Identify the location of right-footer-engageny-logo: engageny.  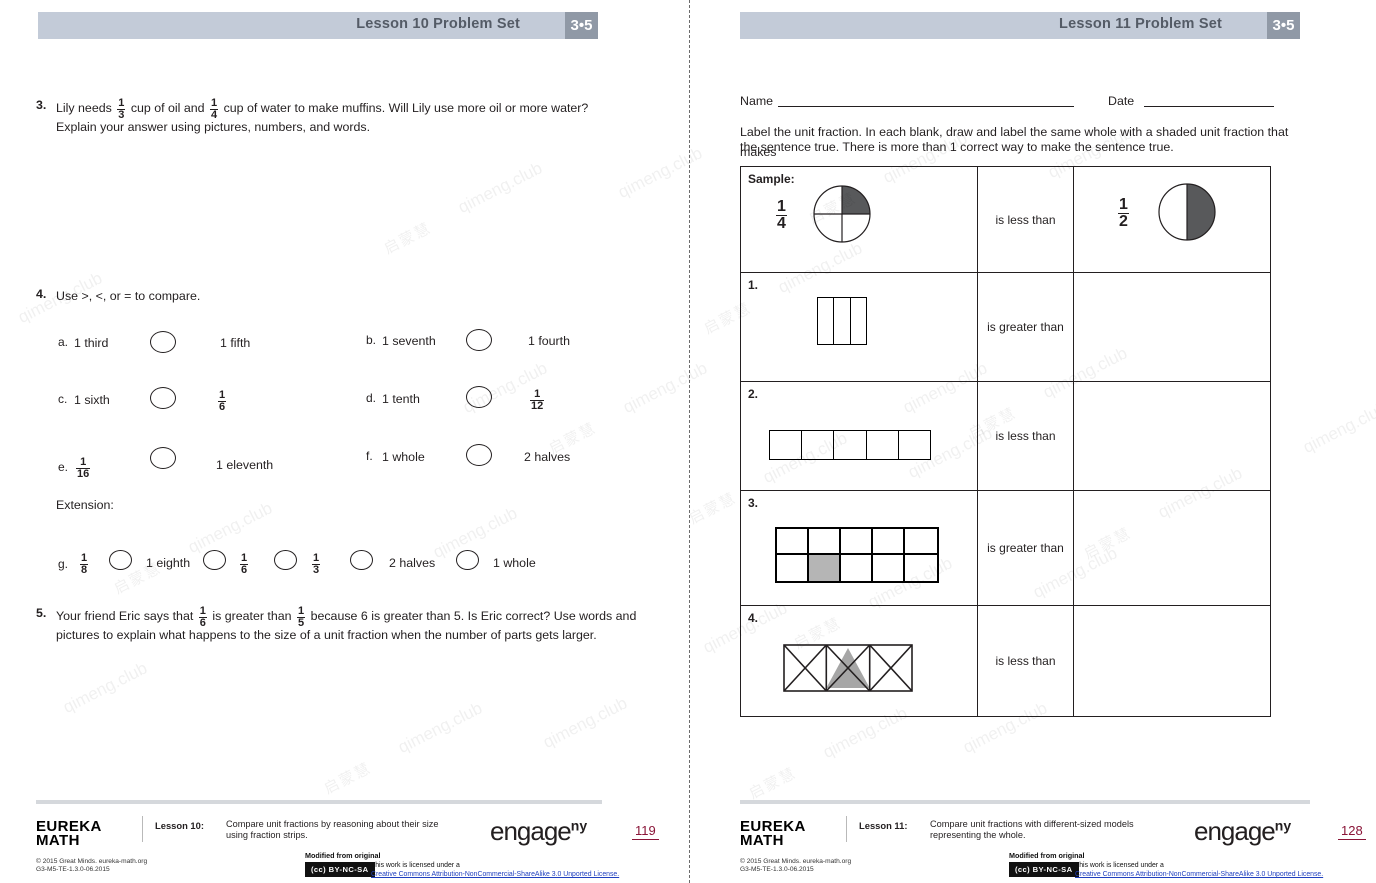
(1242, 831).